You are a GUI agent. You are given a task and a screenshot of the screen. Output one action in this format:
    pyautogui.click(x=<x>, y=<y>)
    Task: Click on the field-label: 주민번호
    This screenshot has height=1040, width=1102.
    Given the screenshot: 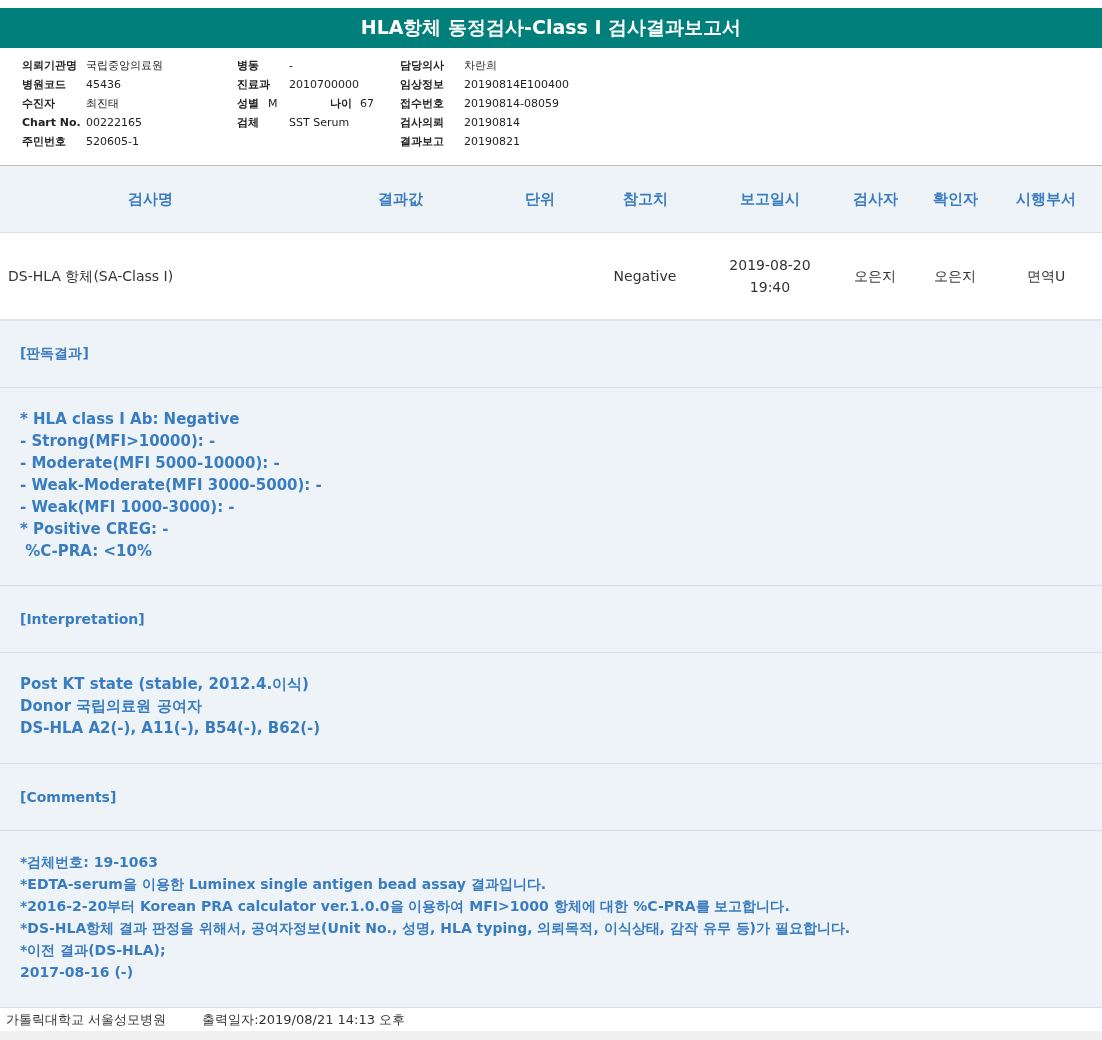 What is the action you would take?
    pyautogui.click(x=44, y=141)
    